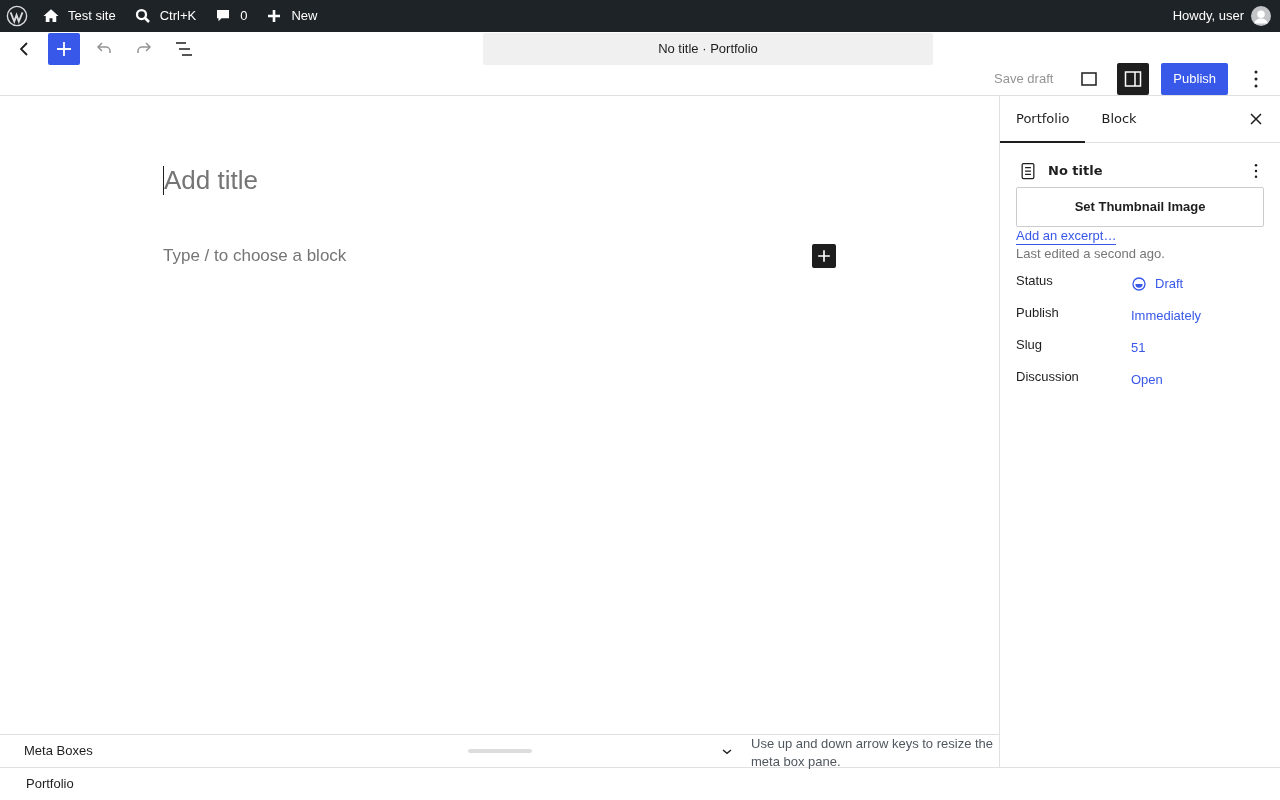 The image size is (1280, 800). Describe the element at coordinates (1043, 119) in the screenshot. I see `sidebar-tab: Portfolio` at that location.